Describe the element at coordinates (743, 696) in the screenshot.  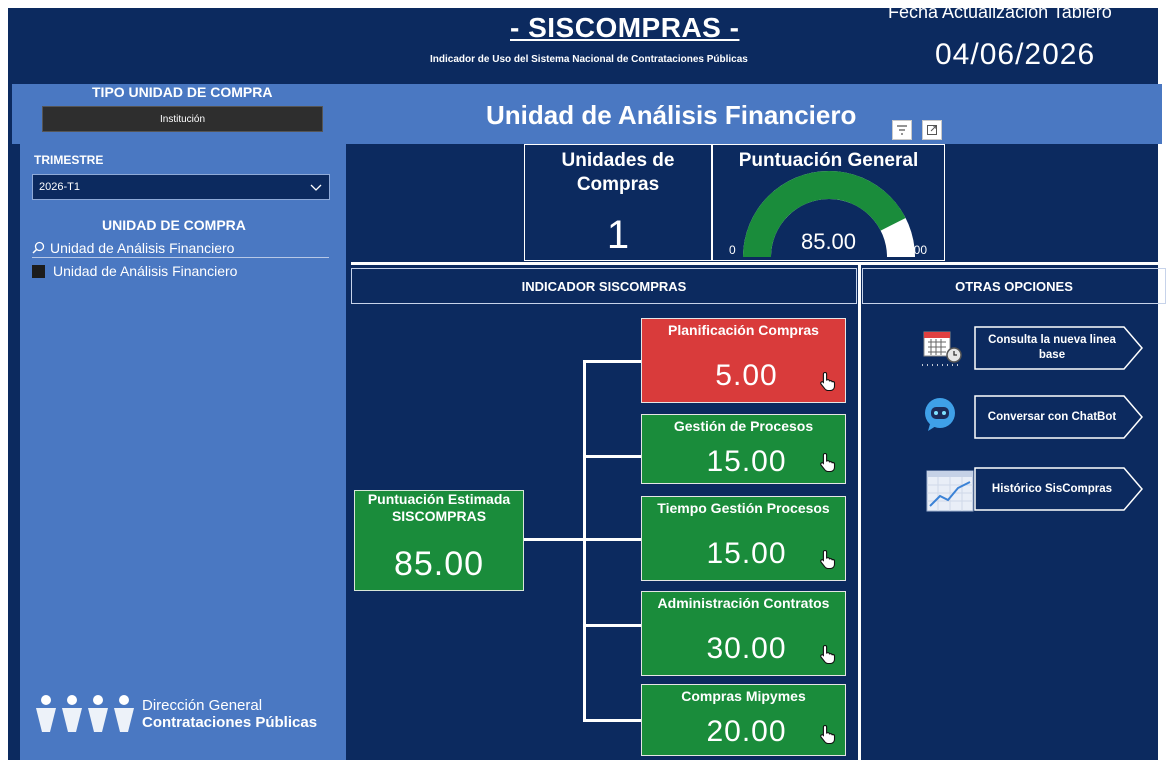
I see `compras-mipymes-title: Compras Mipymes` at that location.